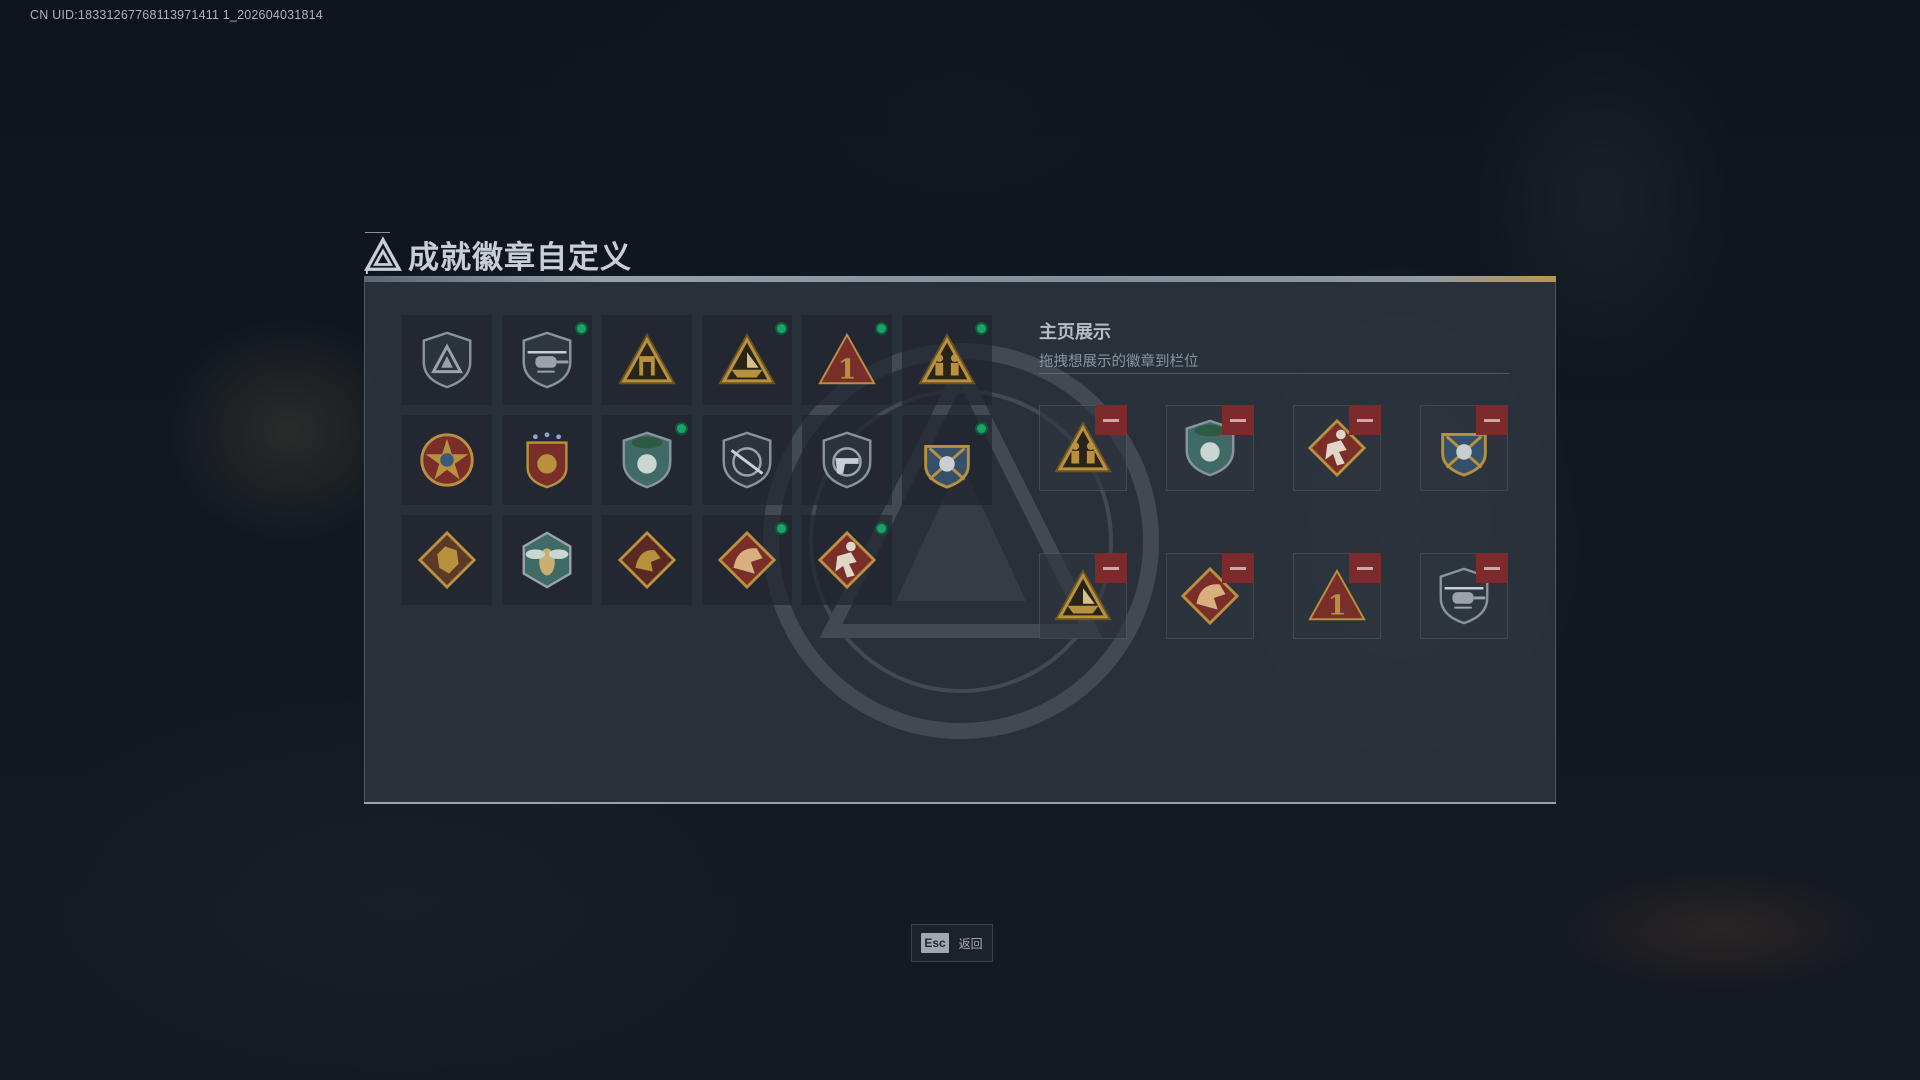 This screenshot has height=1080, width=1920. I want to click on panel-bottom-line, so click(960, 803).